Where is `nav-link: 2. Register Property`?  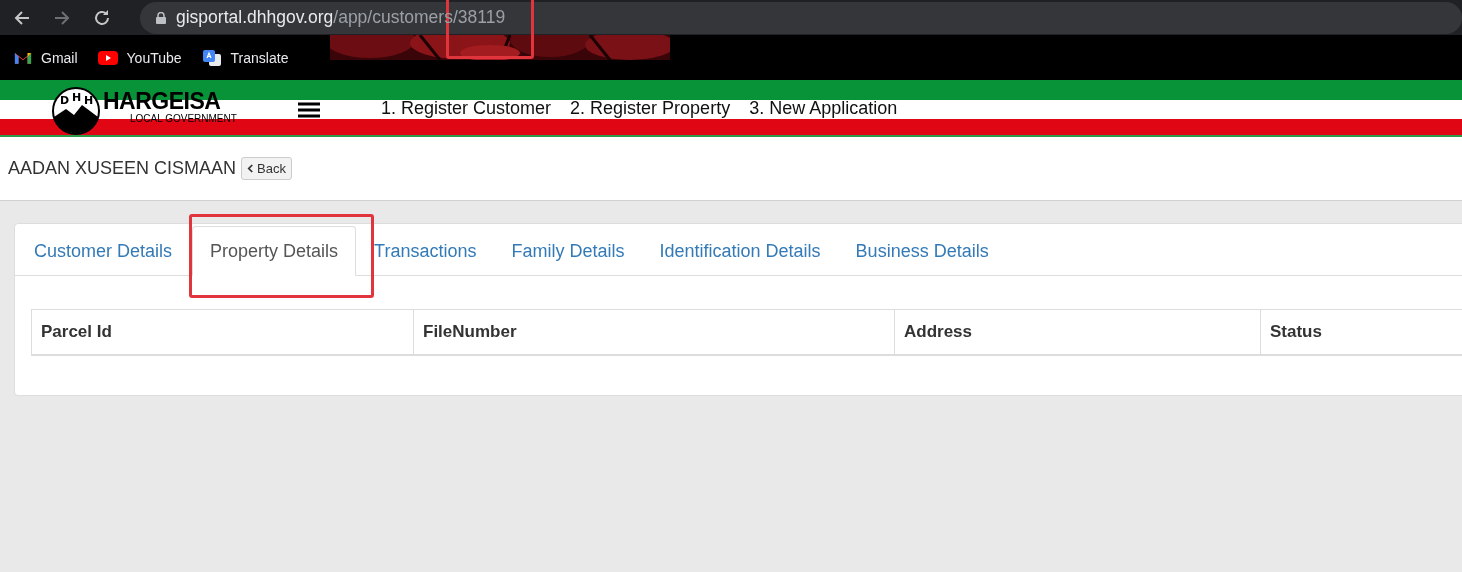 nav-link: 2. Register Property is located at coordinates (650, 108).